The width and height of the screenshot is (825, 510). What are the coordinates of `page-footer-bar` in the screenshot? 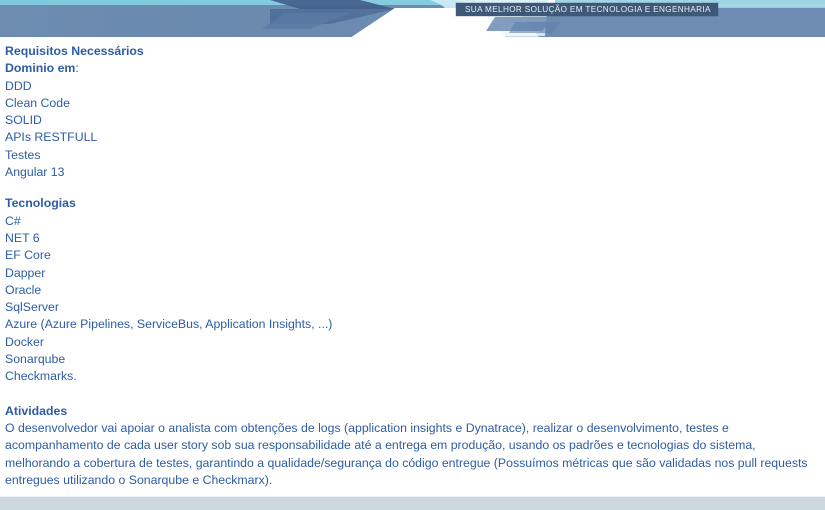 It's located at (412, 503).